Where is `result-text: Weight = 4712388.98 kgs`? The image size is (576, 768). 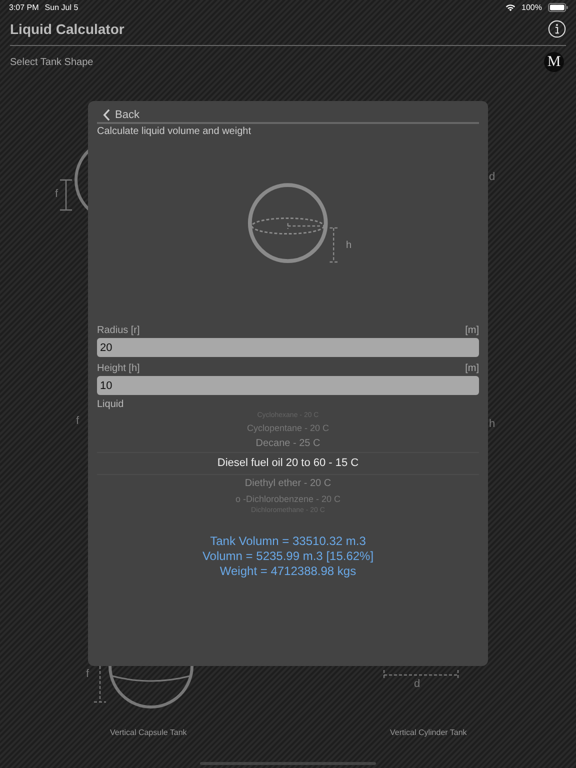
result-text: Weight = 4712388.98 kgs is located at coordinates (288, 571).